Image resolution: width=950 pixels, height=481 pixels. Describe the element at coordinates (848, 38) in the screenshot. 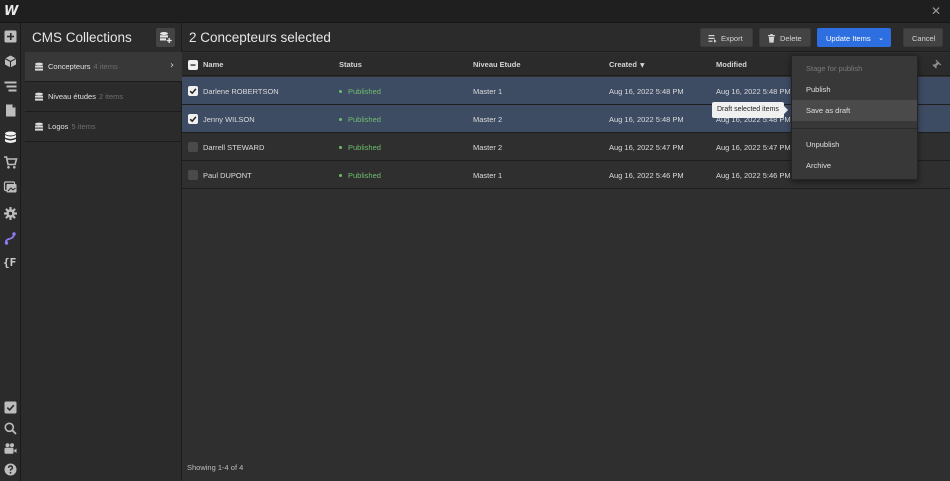

I see `update-items-label: Update Items` at that location.